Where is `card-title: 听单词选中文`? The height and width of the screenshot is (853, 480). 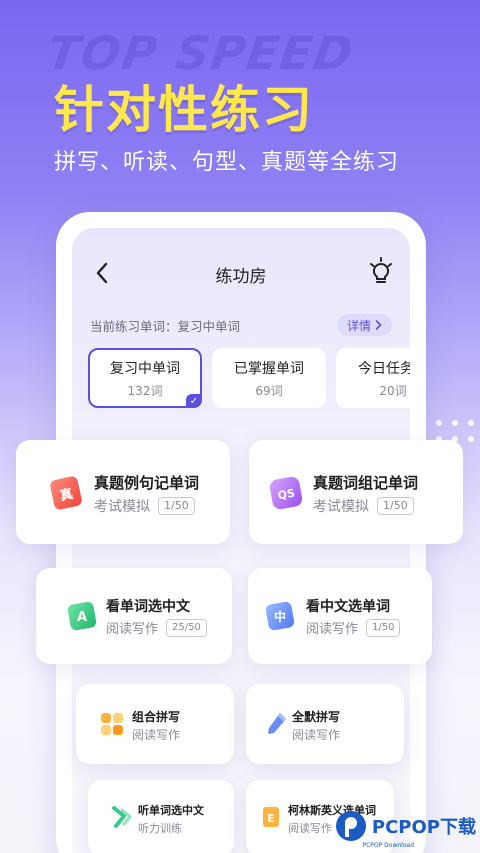 card-title: 听单词选中文 is located at coordinates (171, 810).